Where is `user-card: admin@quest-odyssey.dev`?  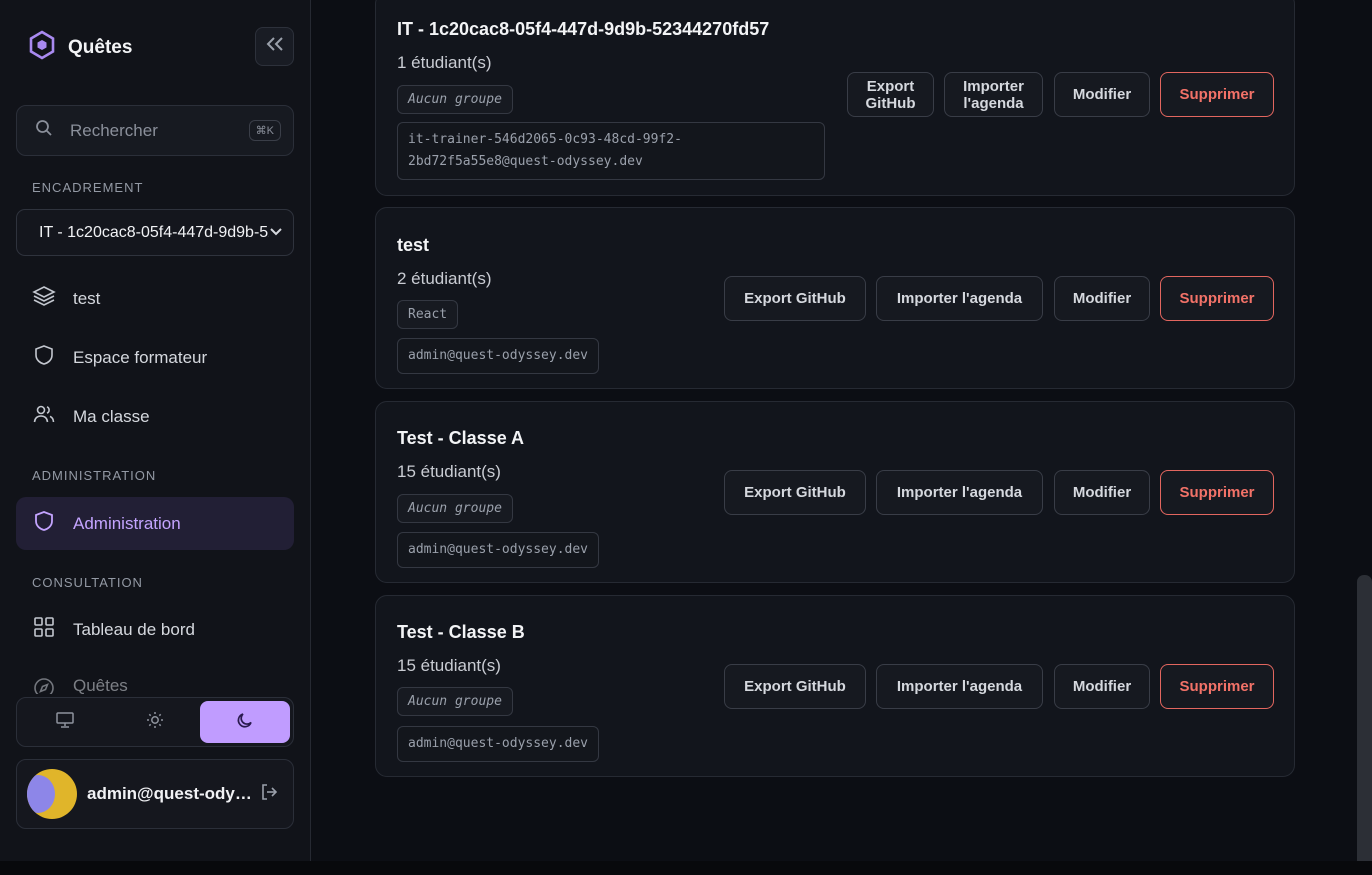 user-card: admin@quest-odyssey.dev is located at coordinates (155, 794).